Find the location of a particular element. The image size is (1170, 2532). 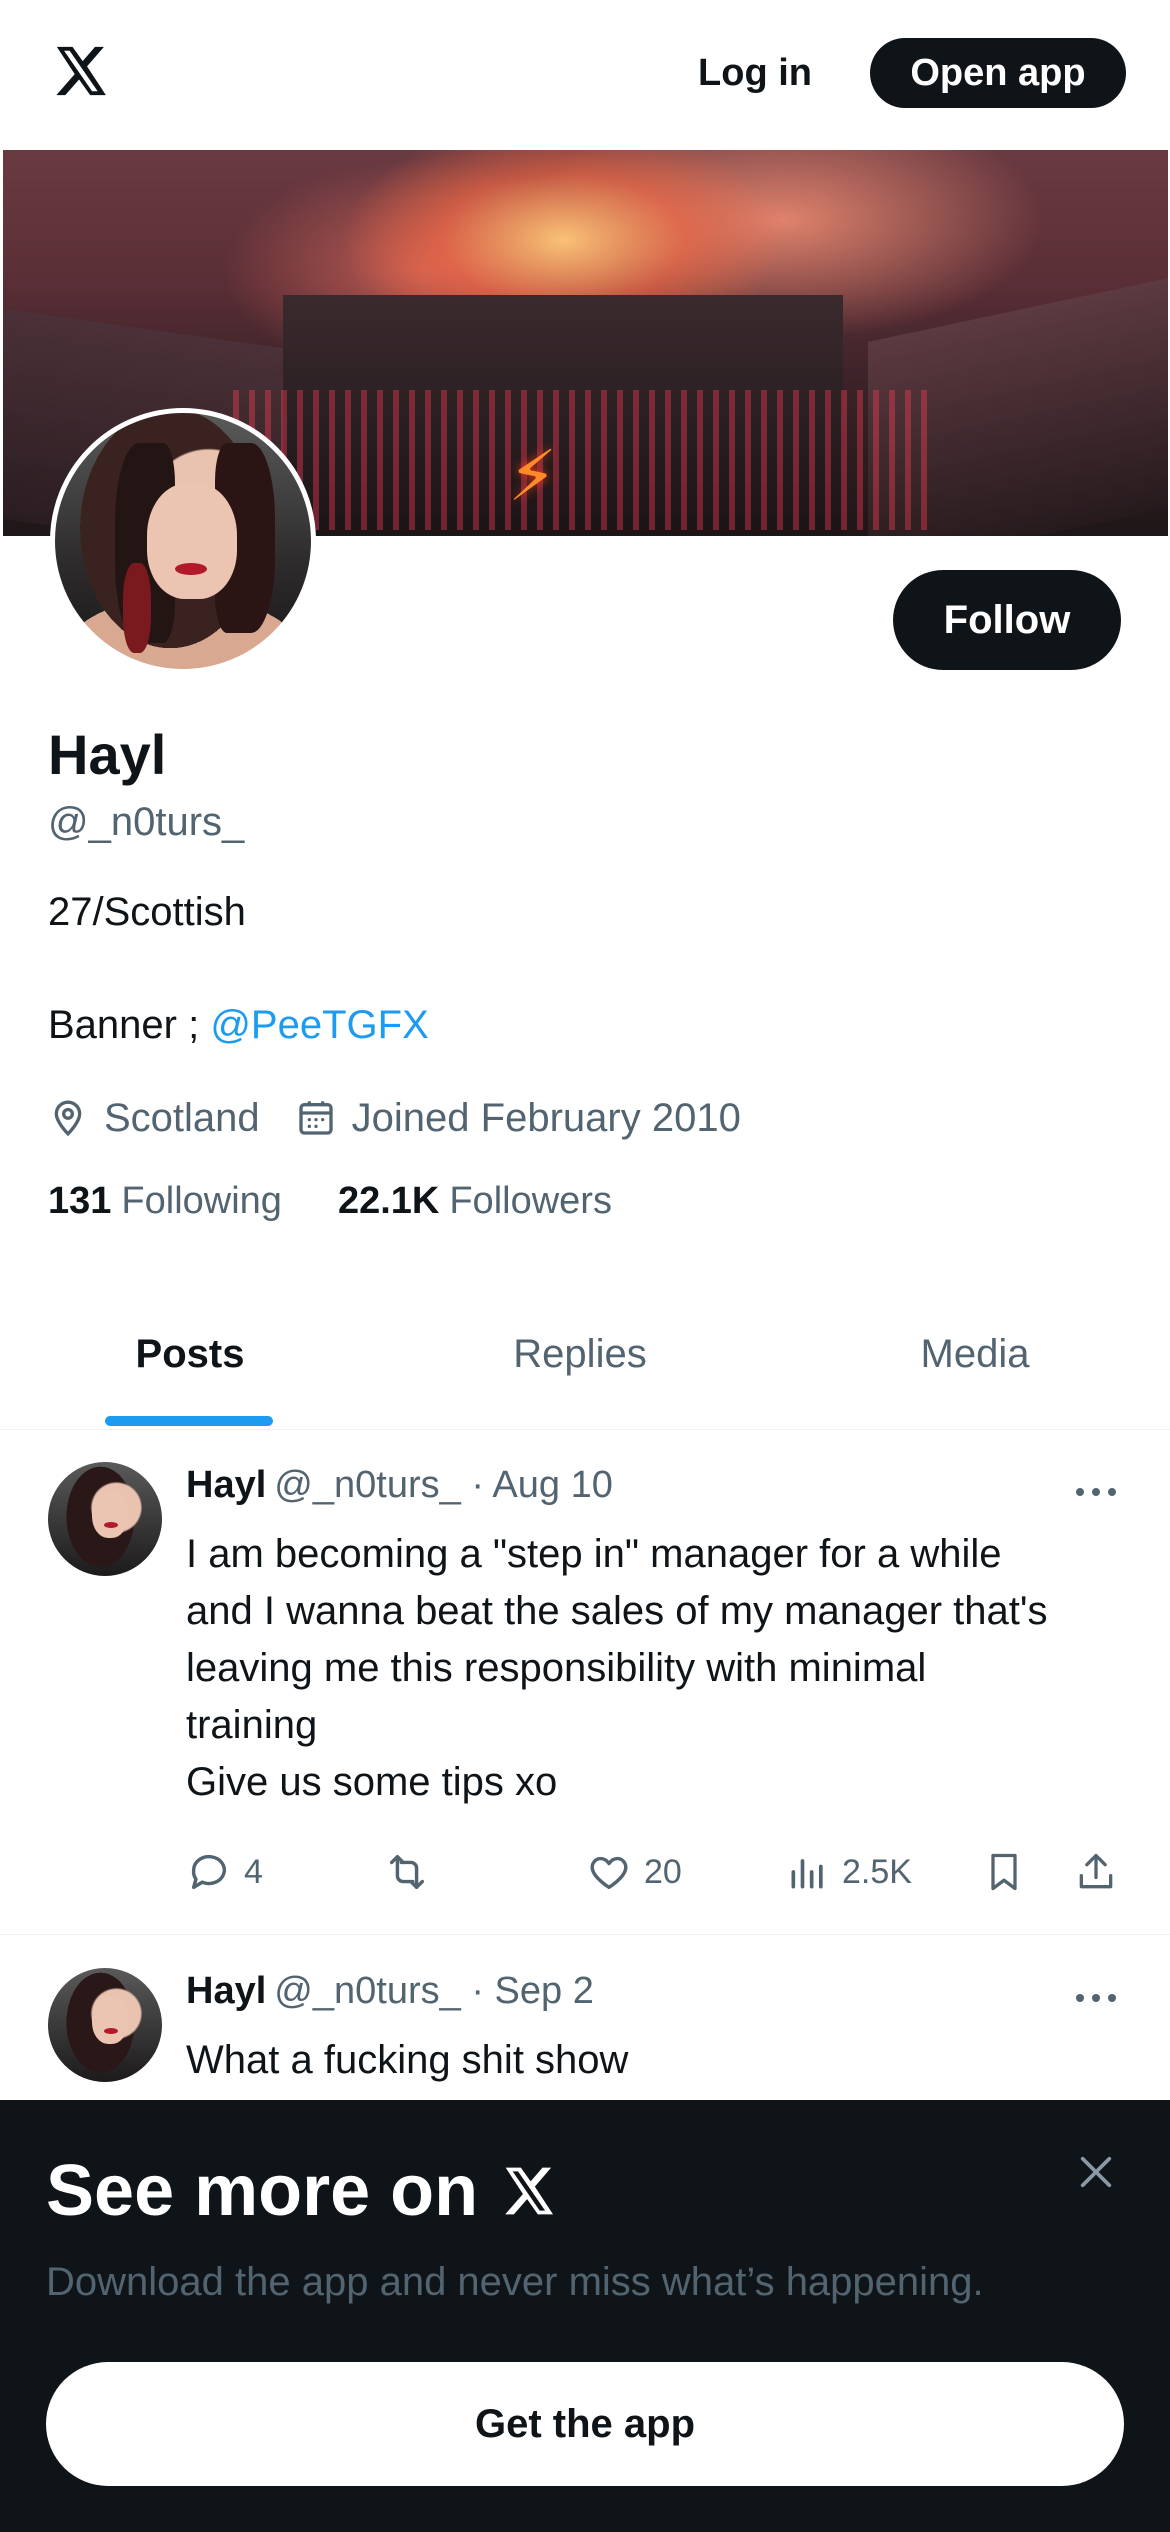

reply-count: 4 is located at coordinates (253, 1871).